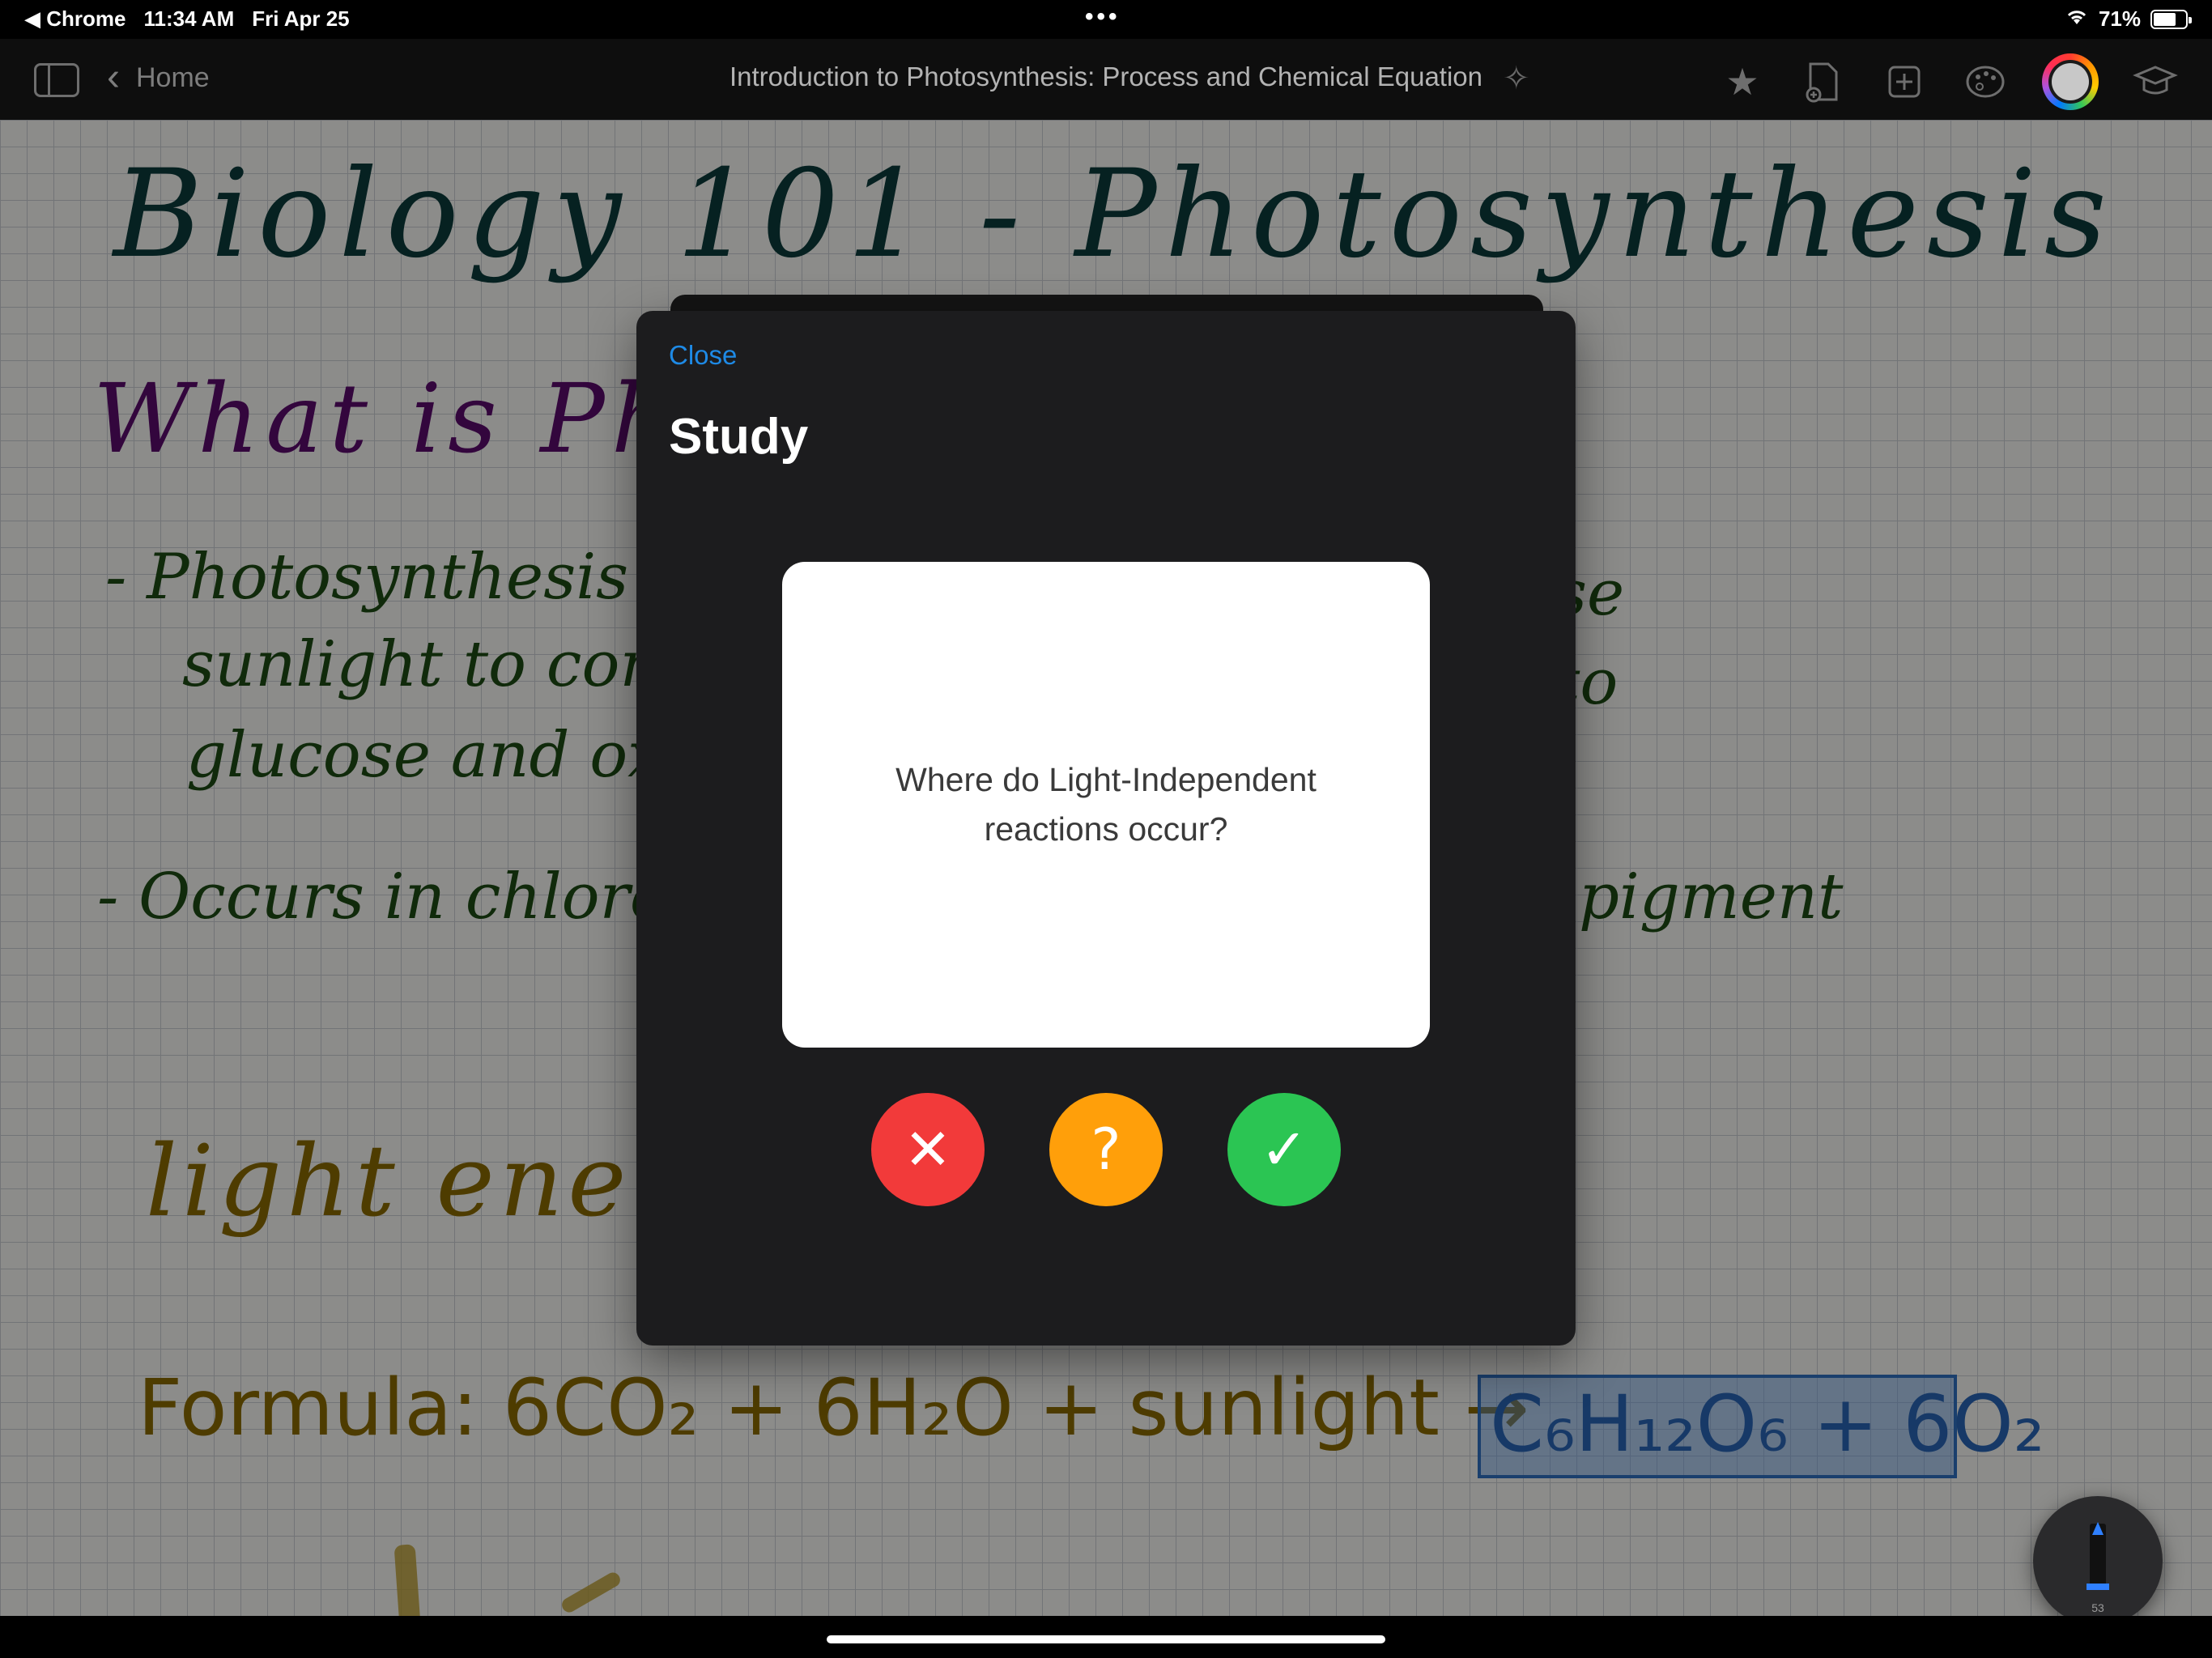  Describe the element at coordinates (2098, 1607) in the screenshot. I see `pencil-size-label: 53` at that location.